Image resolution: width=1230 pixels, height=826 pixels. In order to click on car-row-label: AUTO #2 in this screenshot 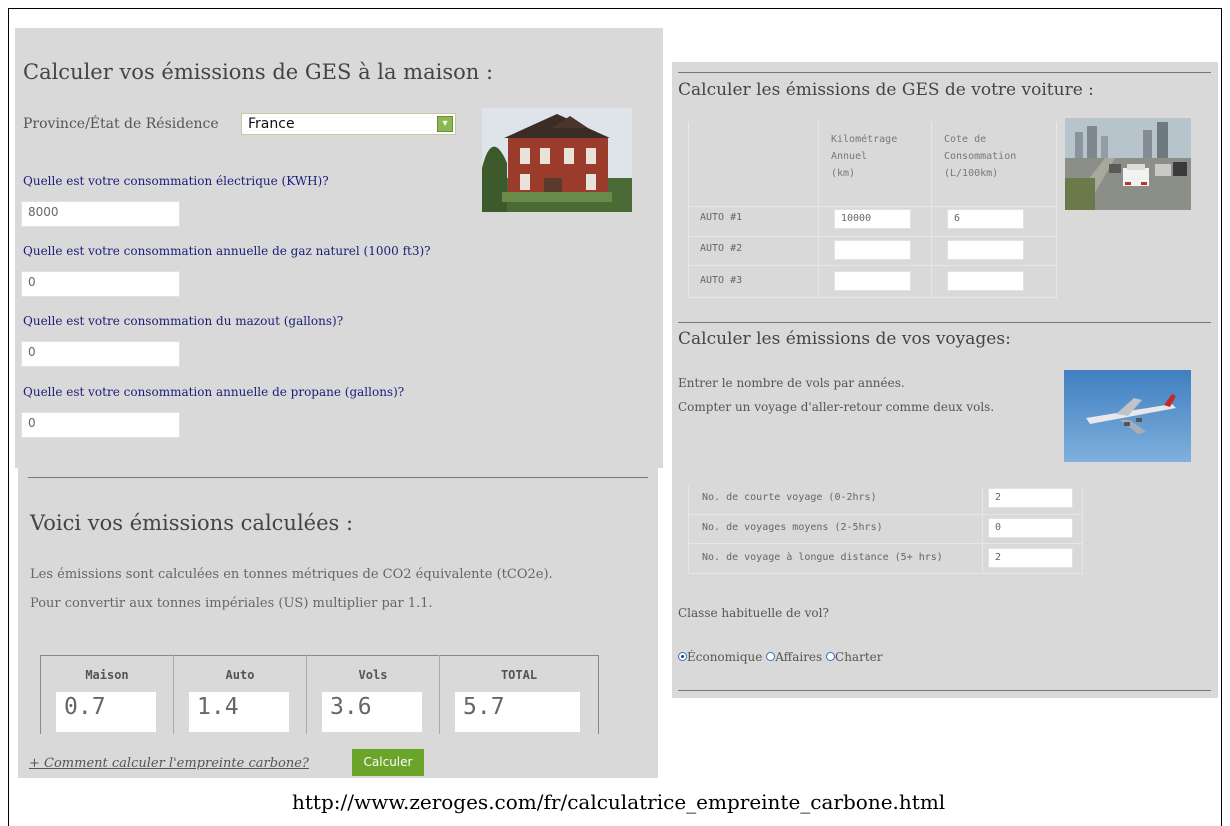, I will do `click(721, 248)`.